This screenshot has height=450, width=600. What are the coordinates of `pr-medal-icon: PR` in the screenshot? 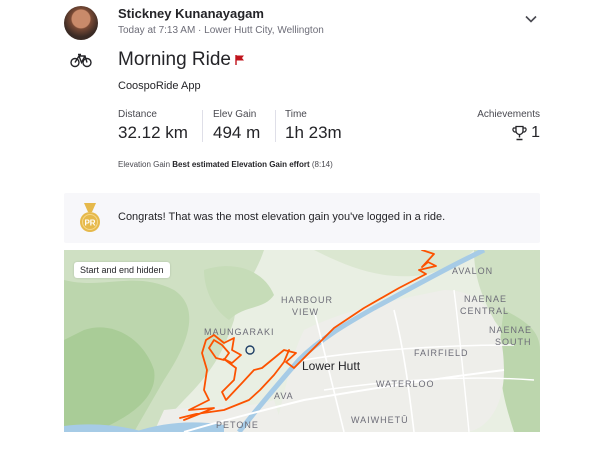 It's located at (90, 217).